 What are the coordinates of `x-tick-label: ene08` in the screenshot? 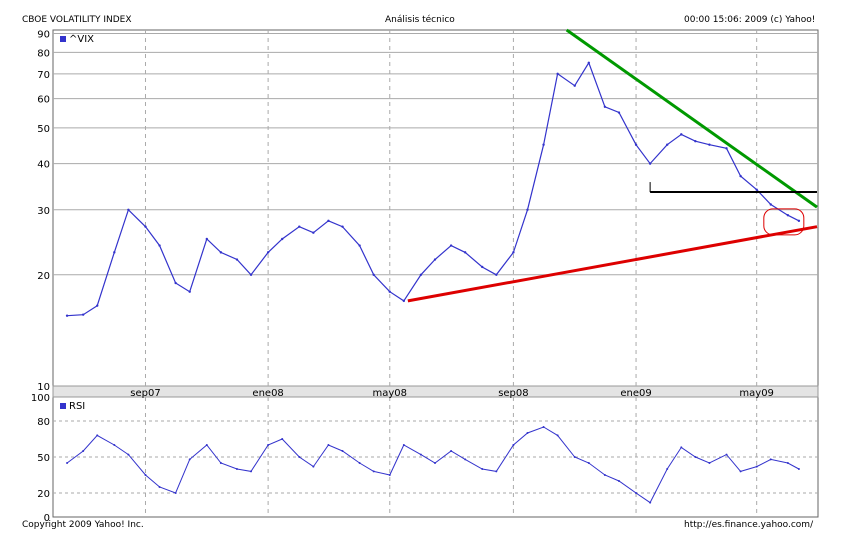 It's located at (267, 393).